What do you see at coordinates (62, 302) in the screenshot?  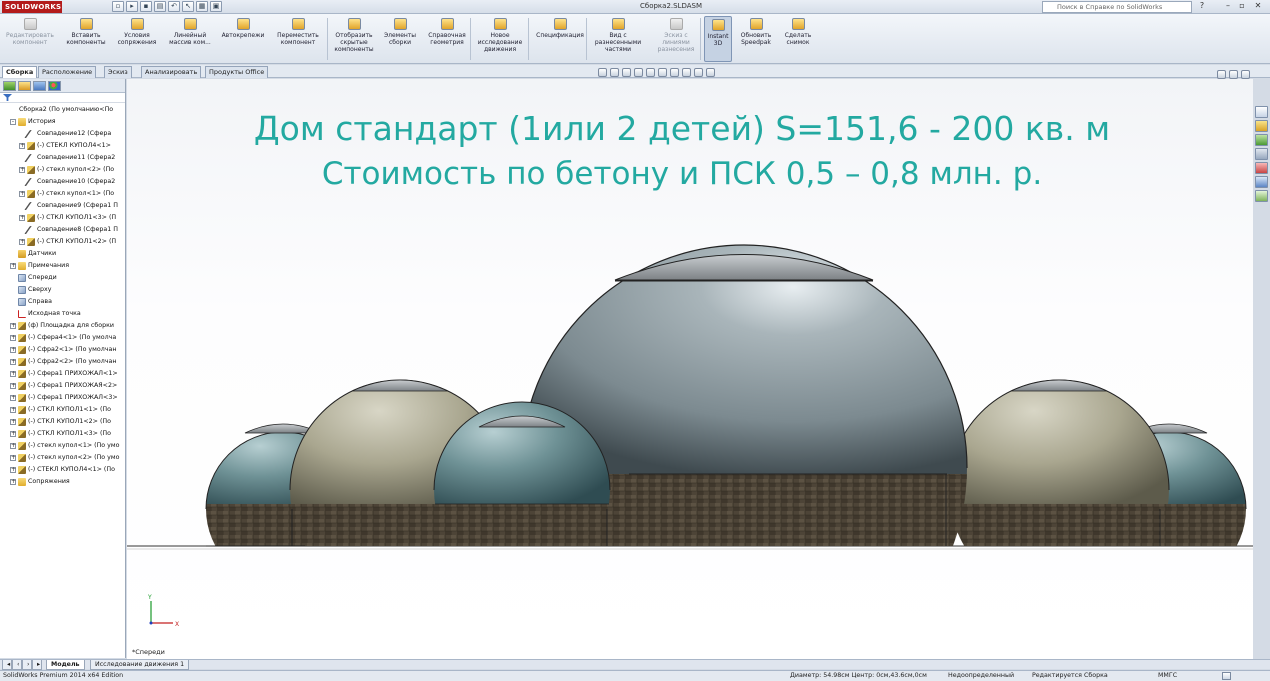 I see `tree-item: Справа` at bounding box center [62, 302].